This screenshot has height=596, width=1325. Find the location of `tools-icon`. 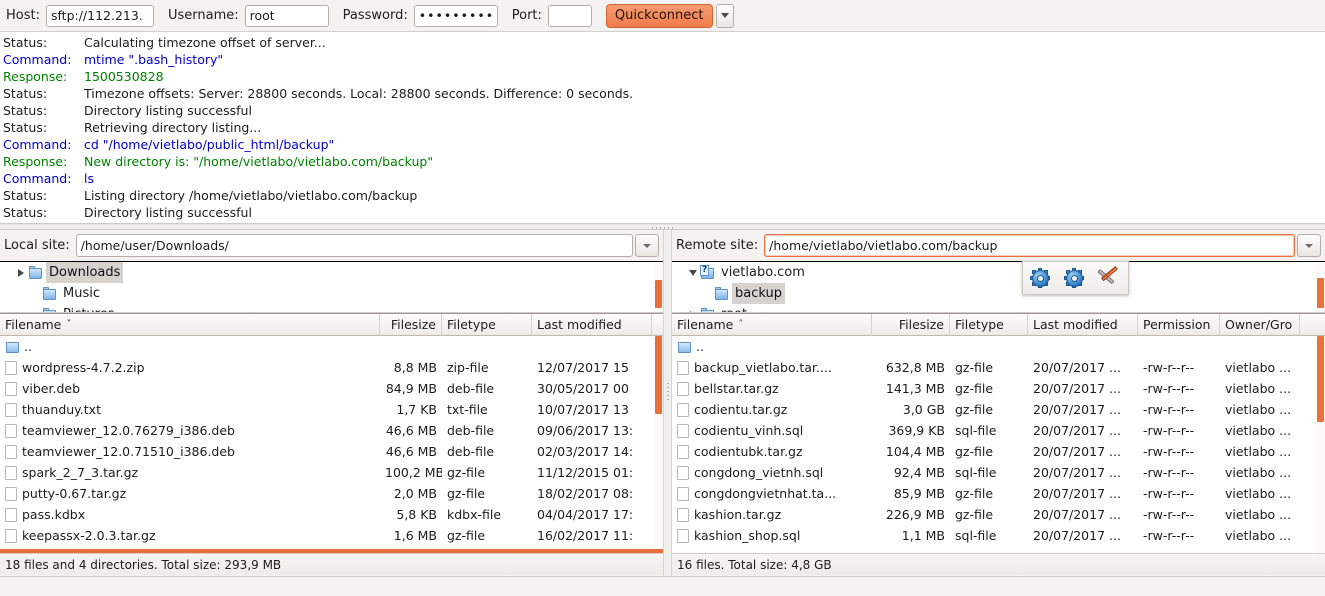

tools-icon is located at coordinates (1109, 276).